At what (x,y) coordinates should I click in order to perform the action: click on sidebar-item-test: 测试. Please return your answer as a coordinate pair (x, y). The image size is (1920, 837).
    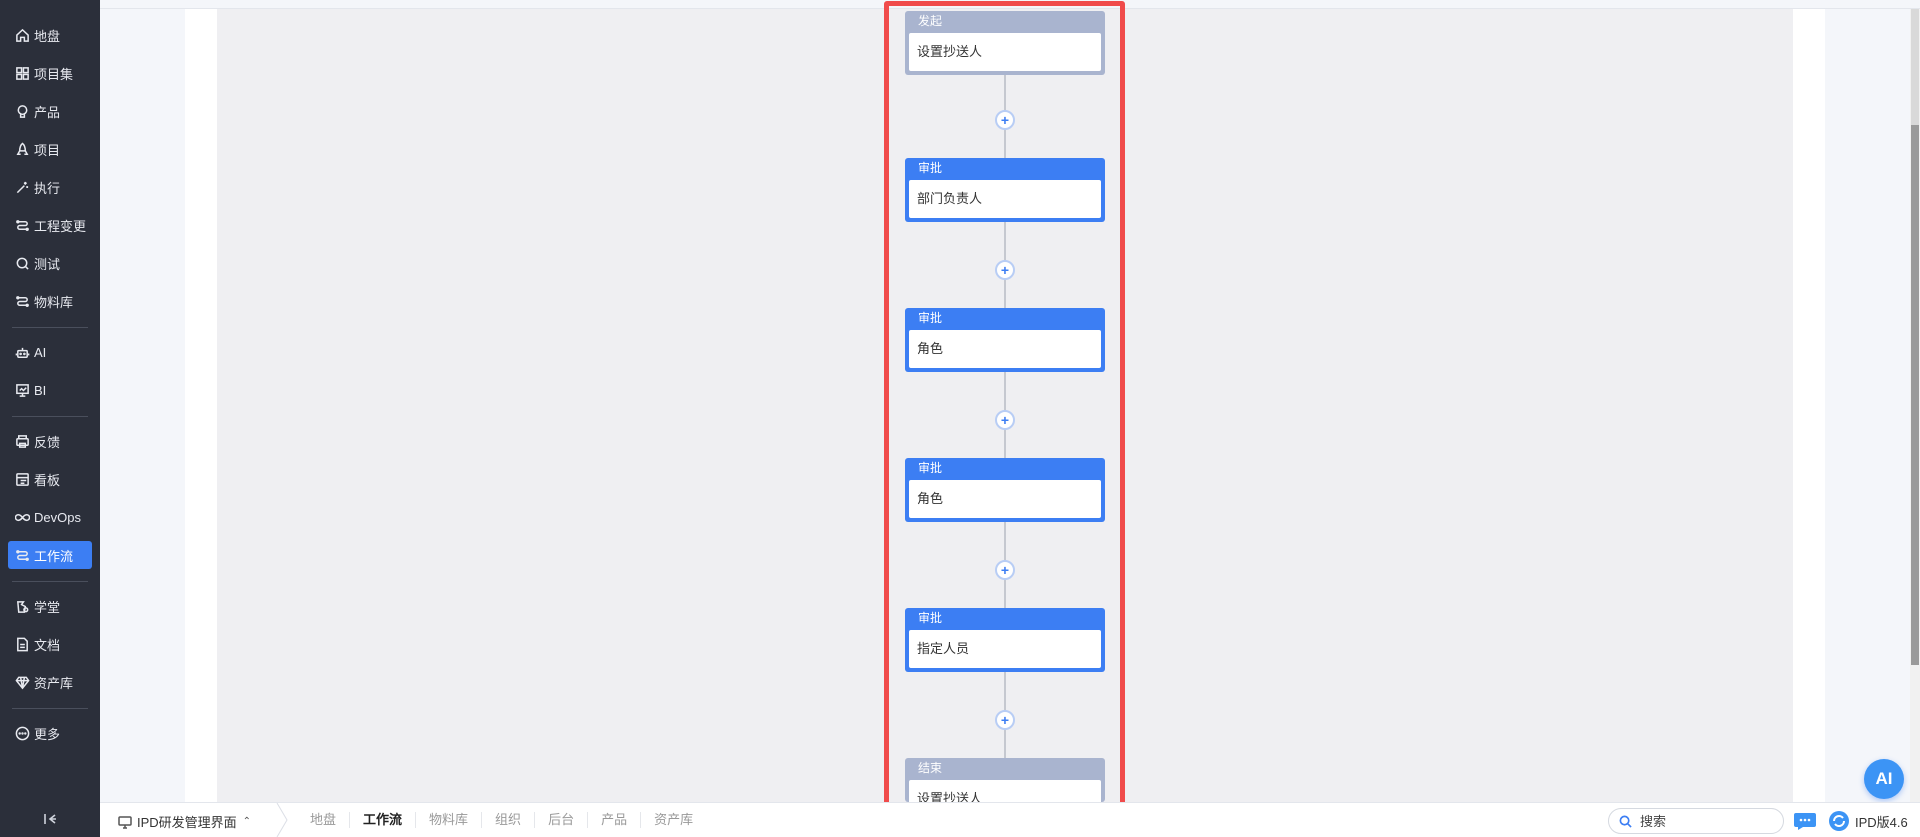
    Looking at the image, I should click on (50, 263).